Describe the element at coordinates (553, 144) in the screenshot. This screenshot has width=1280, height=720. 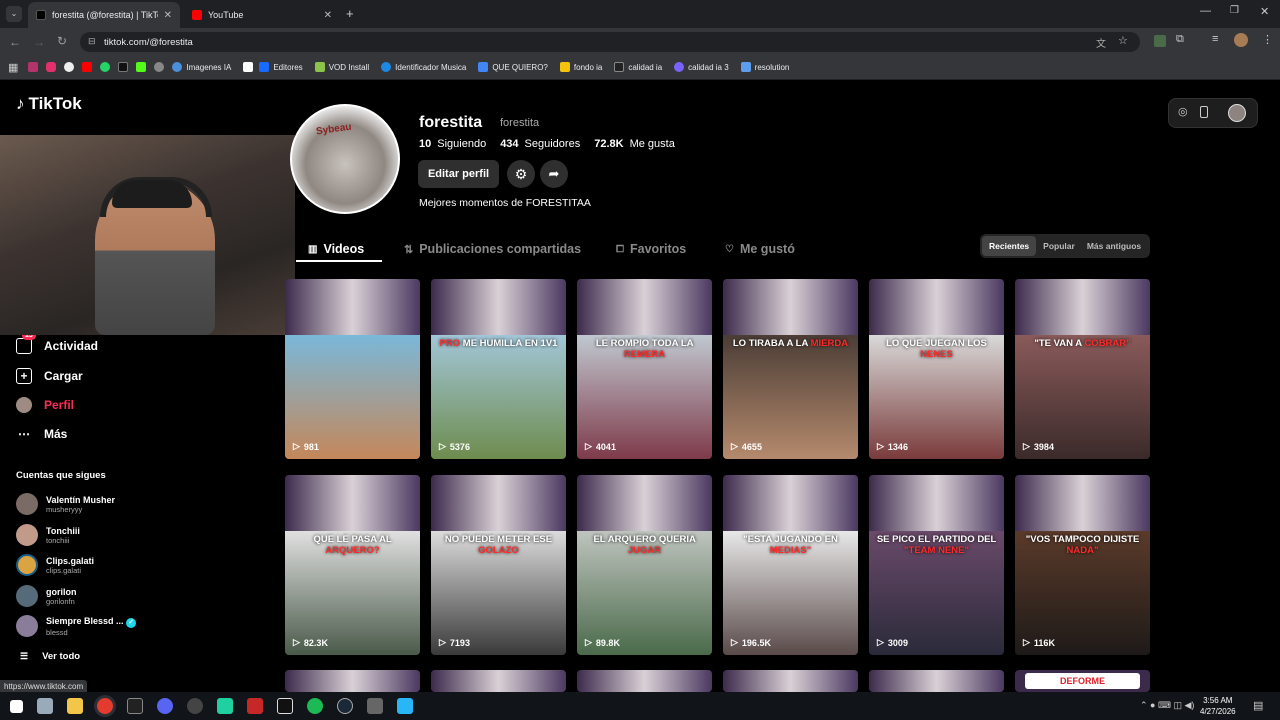
I see `followers-label: Seguidores` at that location.